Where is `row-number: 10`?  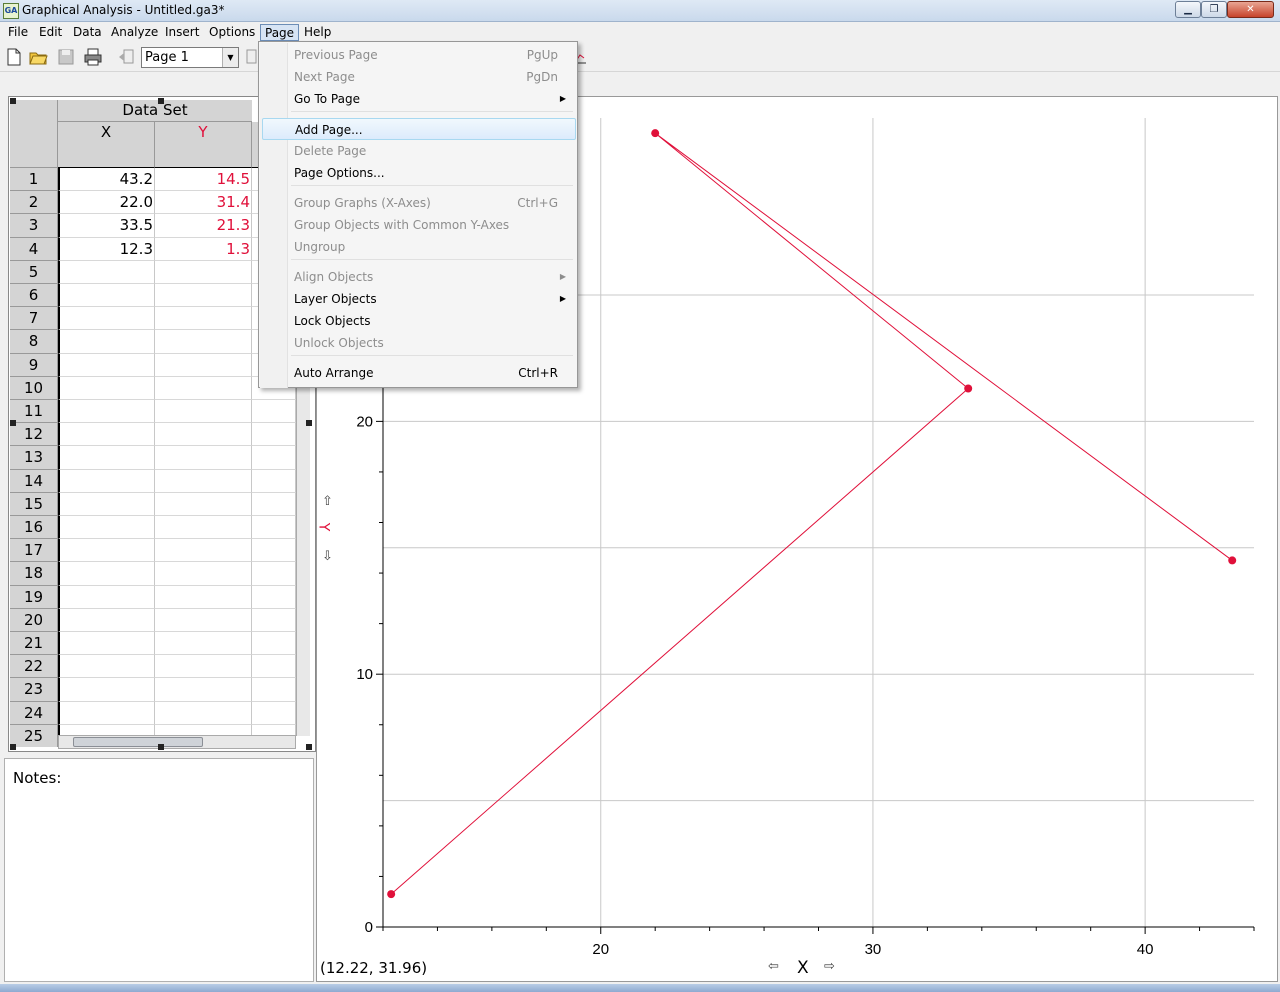
row-number: 10 is located at coordinates (34, 388).